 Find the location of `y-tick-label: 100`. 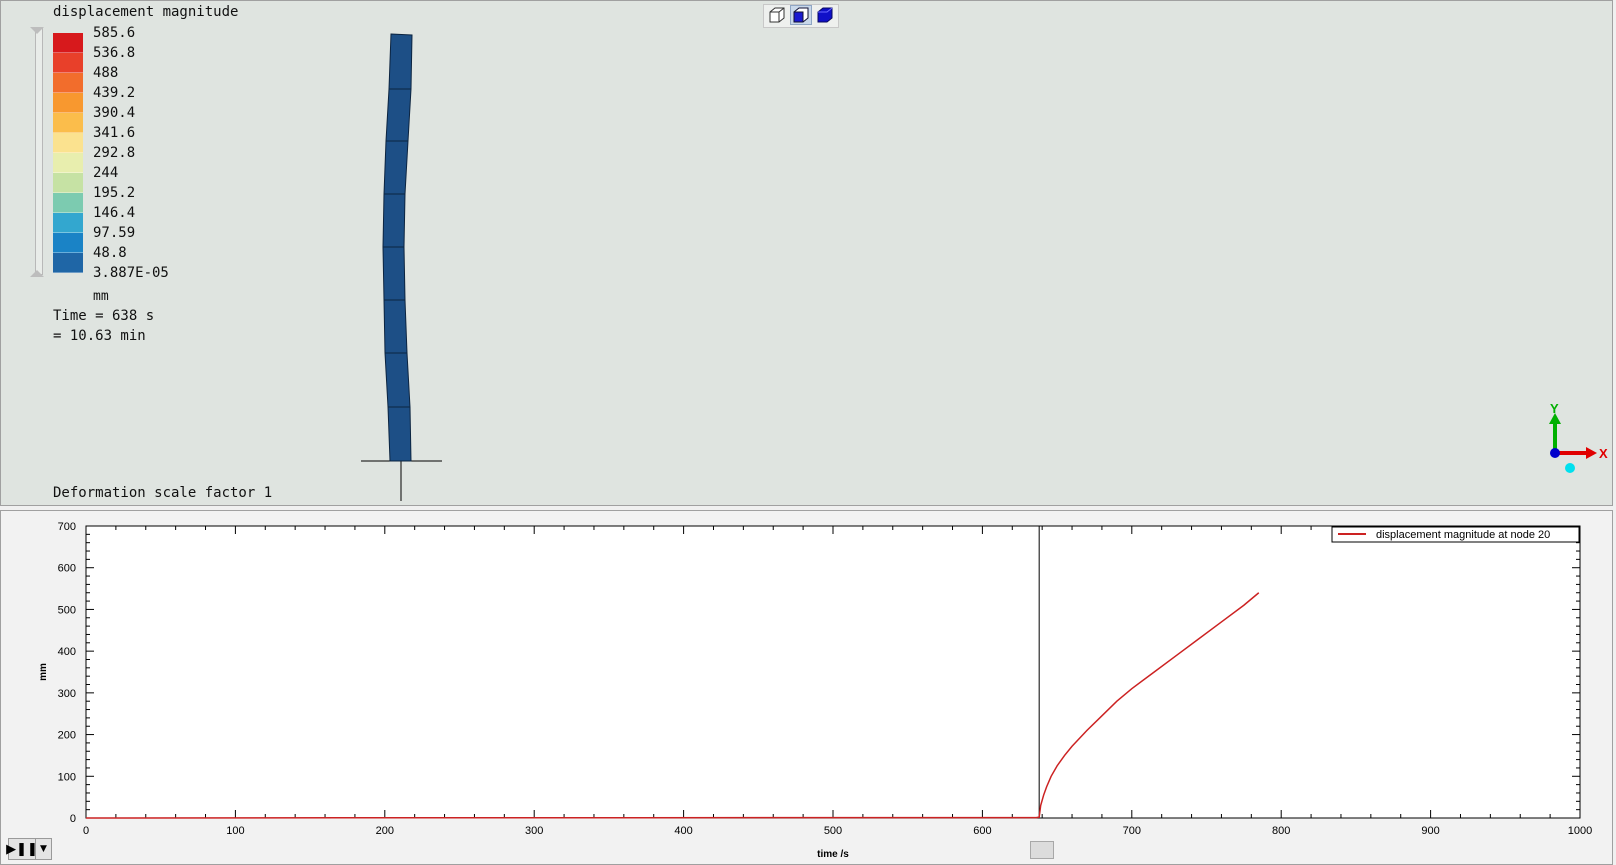

y-tick-label: 100 is located at coordinates (67, 777).